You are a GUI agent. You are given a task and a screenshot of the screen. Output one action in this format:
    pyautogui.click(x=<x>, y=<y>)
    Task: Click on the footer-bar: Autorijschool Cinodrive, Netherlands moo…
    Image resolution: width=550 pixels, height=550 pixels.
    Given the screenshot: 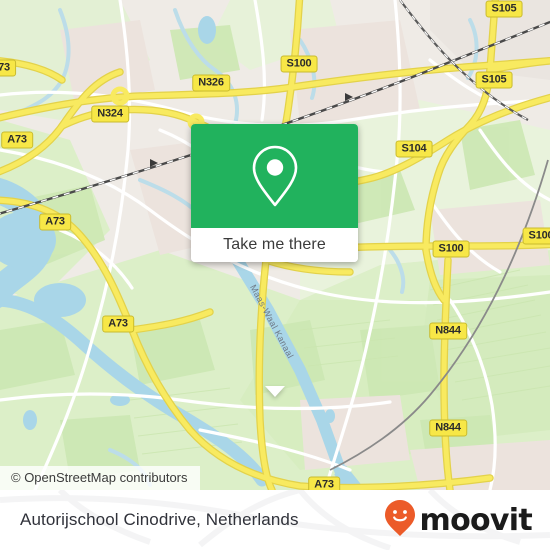 What is the action you would take?
    pyautogui.click(x=275, y=520)
    